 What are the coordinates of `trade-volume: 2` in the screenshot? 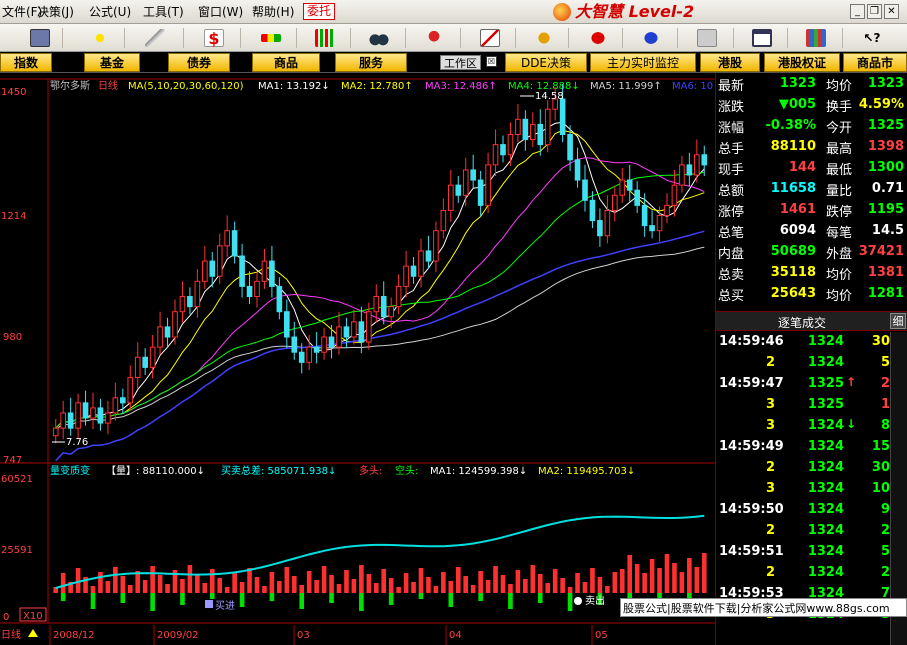 It's located at (885, 530).